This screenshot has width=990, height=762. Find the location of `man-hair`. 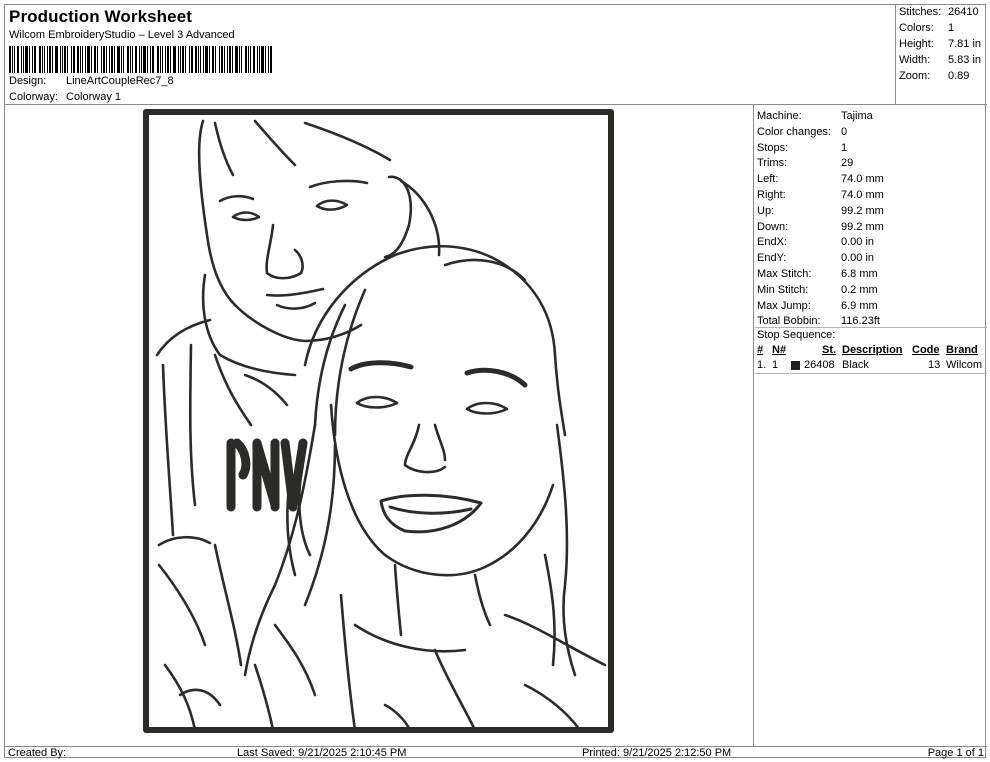

man-hair is located at coordinates (302, 148).